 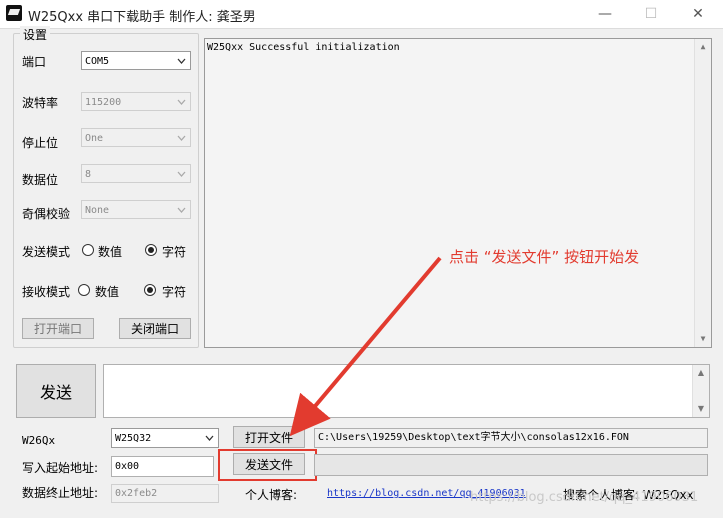 What do you see at coordinates (584, 497) in the screenshot?
I see `watermark: https://blog.csdn.net/qq_41906031` at bounding box center [584, 497].